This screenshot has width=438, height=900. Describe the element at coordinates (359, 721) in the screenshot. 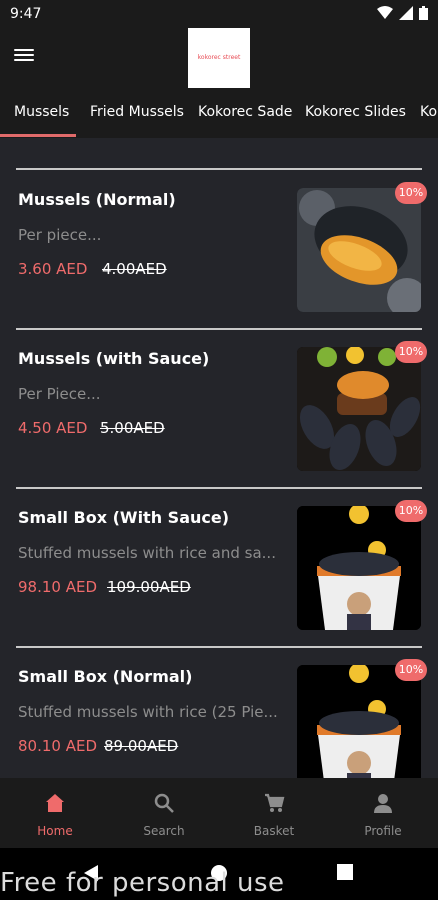

I see `product-image-small-box-normal` at that location.